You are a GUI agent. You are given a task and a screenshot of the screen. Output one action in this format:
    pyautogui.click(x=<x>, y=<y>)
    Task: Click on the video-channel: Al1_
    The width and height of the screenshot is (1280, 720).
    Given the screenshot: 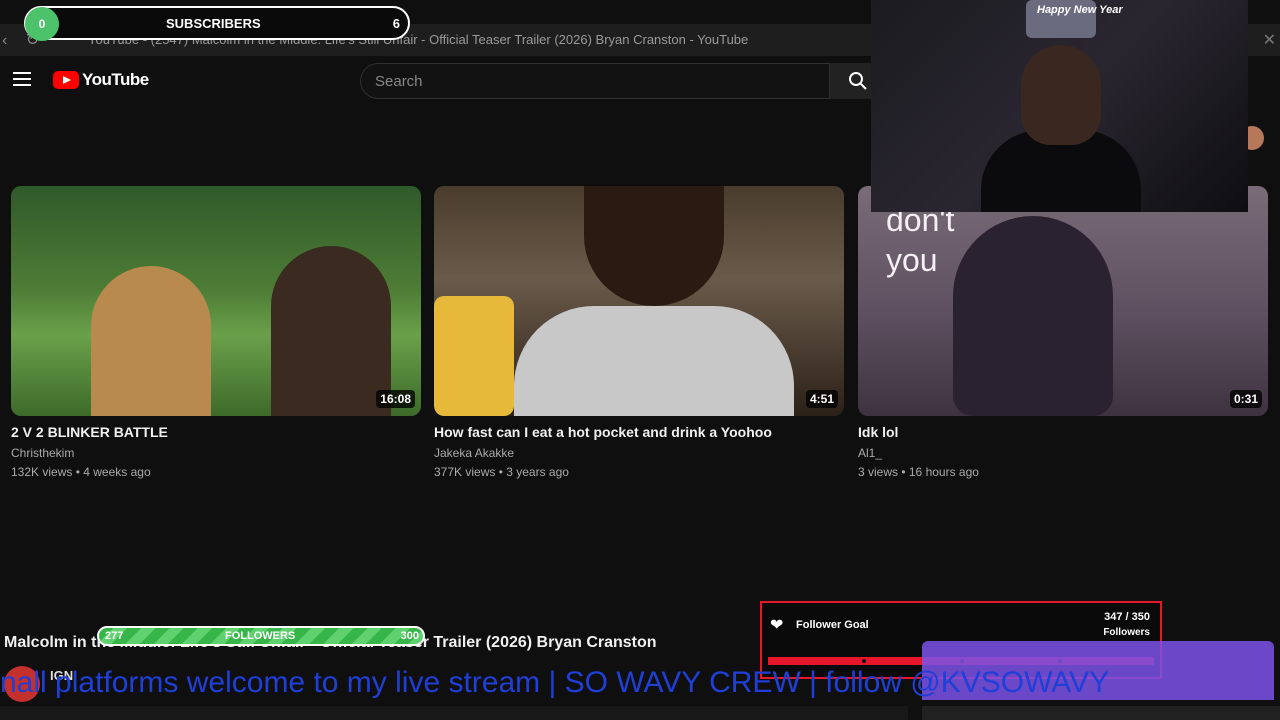 What is the action you would take?
    pyautogui.click(x=1063, y=453)
    